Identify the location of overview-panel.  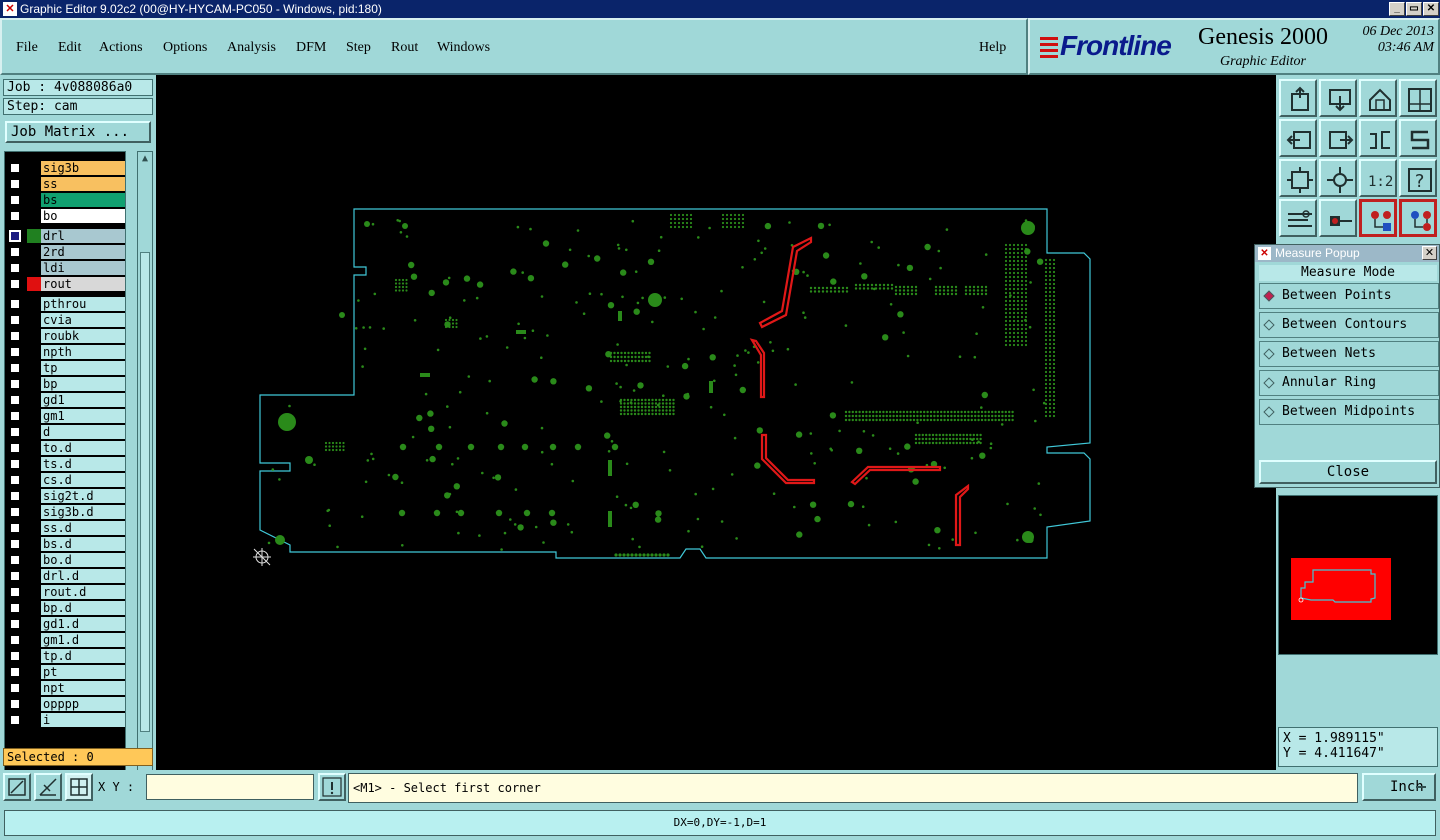
(1358, 575).